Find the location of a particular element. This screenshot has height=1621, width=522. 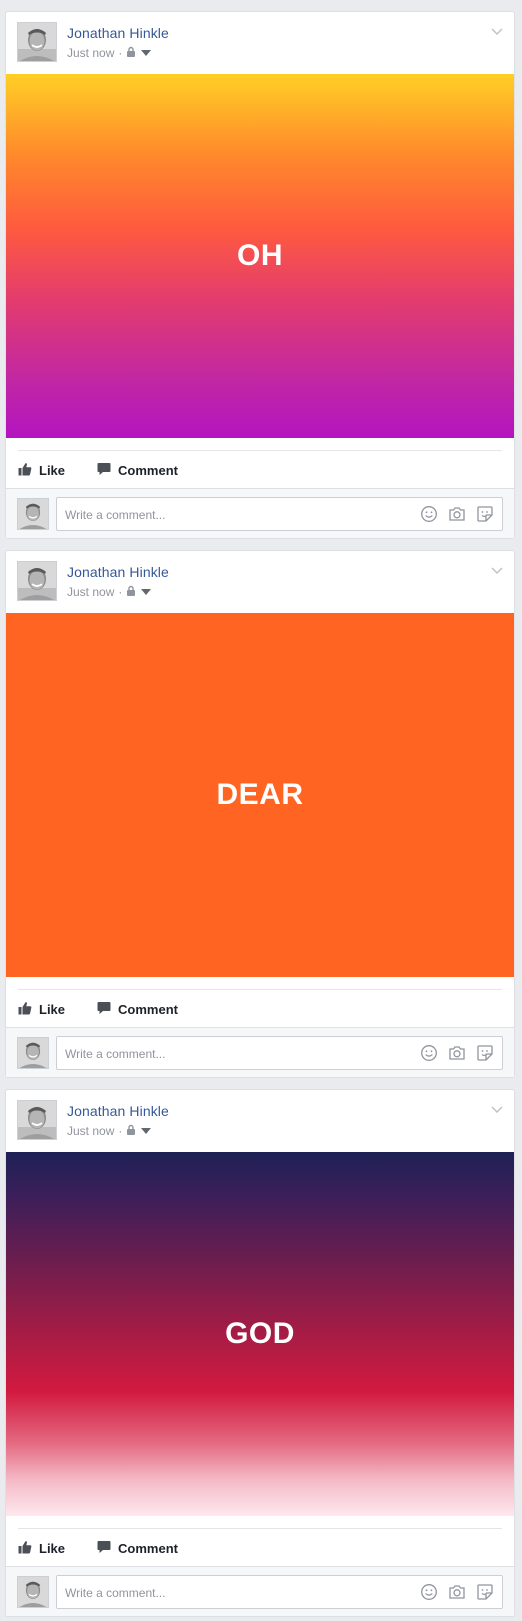

post-text: DEAR is located at coordinates (260, 794).